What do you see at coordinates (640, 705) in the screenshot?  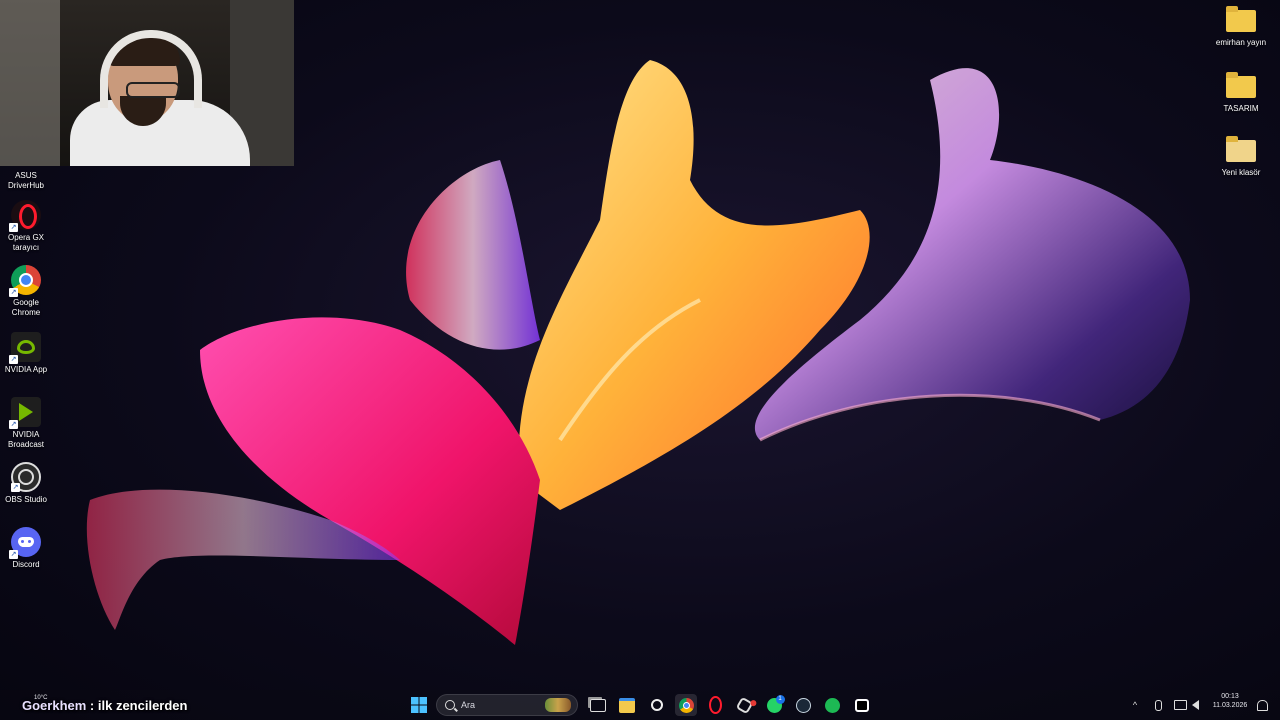 I see `taskbar: 10°C Ara 1 ^ 00:13 11.03.2026` at bounding box center [640, 705].